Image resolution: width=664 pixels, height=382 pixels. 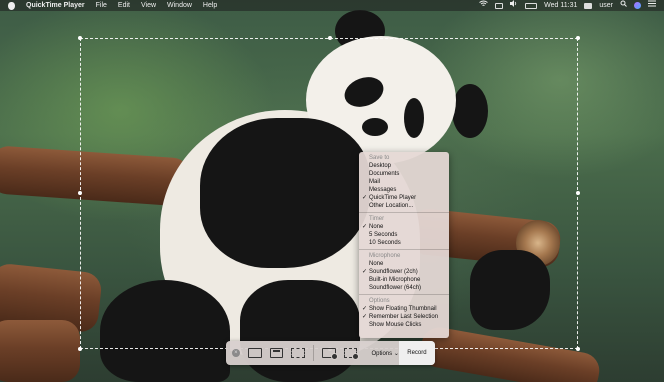 I want to click on menu-item-soundflower-64ch: Soundflower (64ch), so click(x=404, y=288).